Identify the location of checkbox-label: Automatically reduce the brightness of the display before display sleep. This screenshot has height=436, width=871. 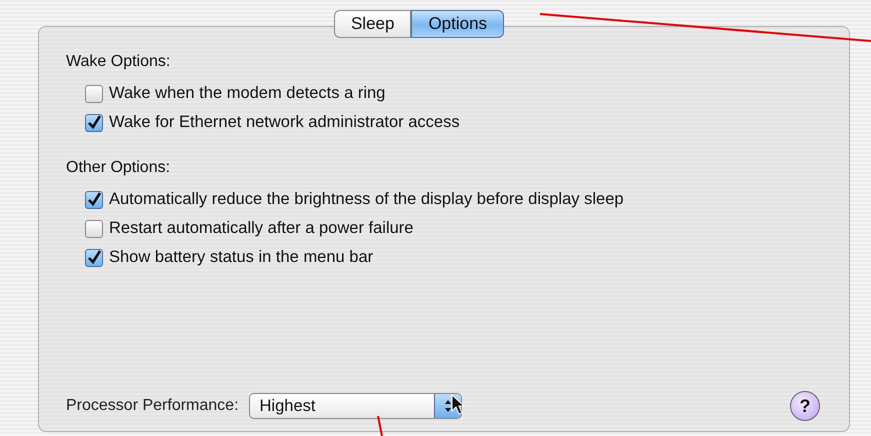
(366, 199).